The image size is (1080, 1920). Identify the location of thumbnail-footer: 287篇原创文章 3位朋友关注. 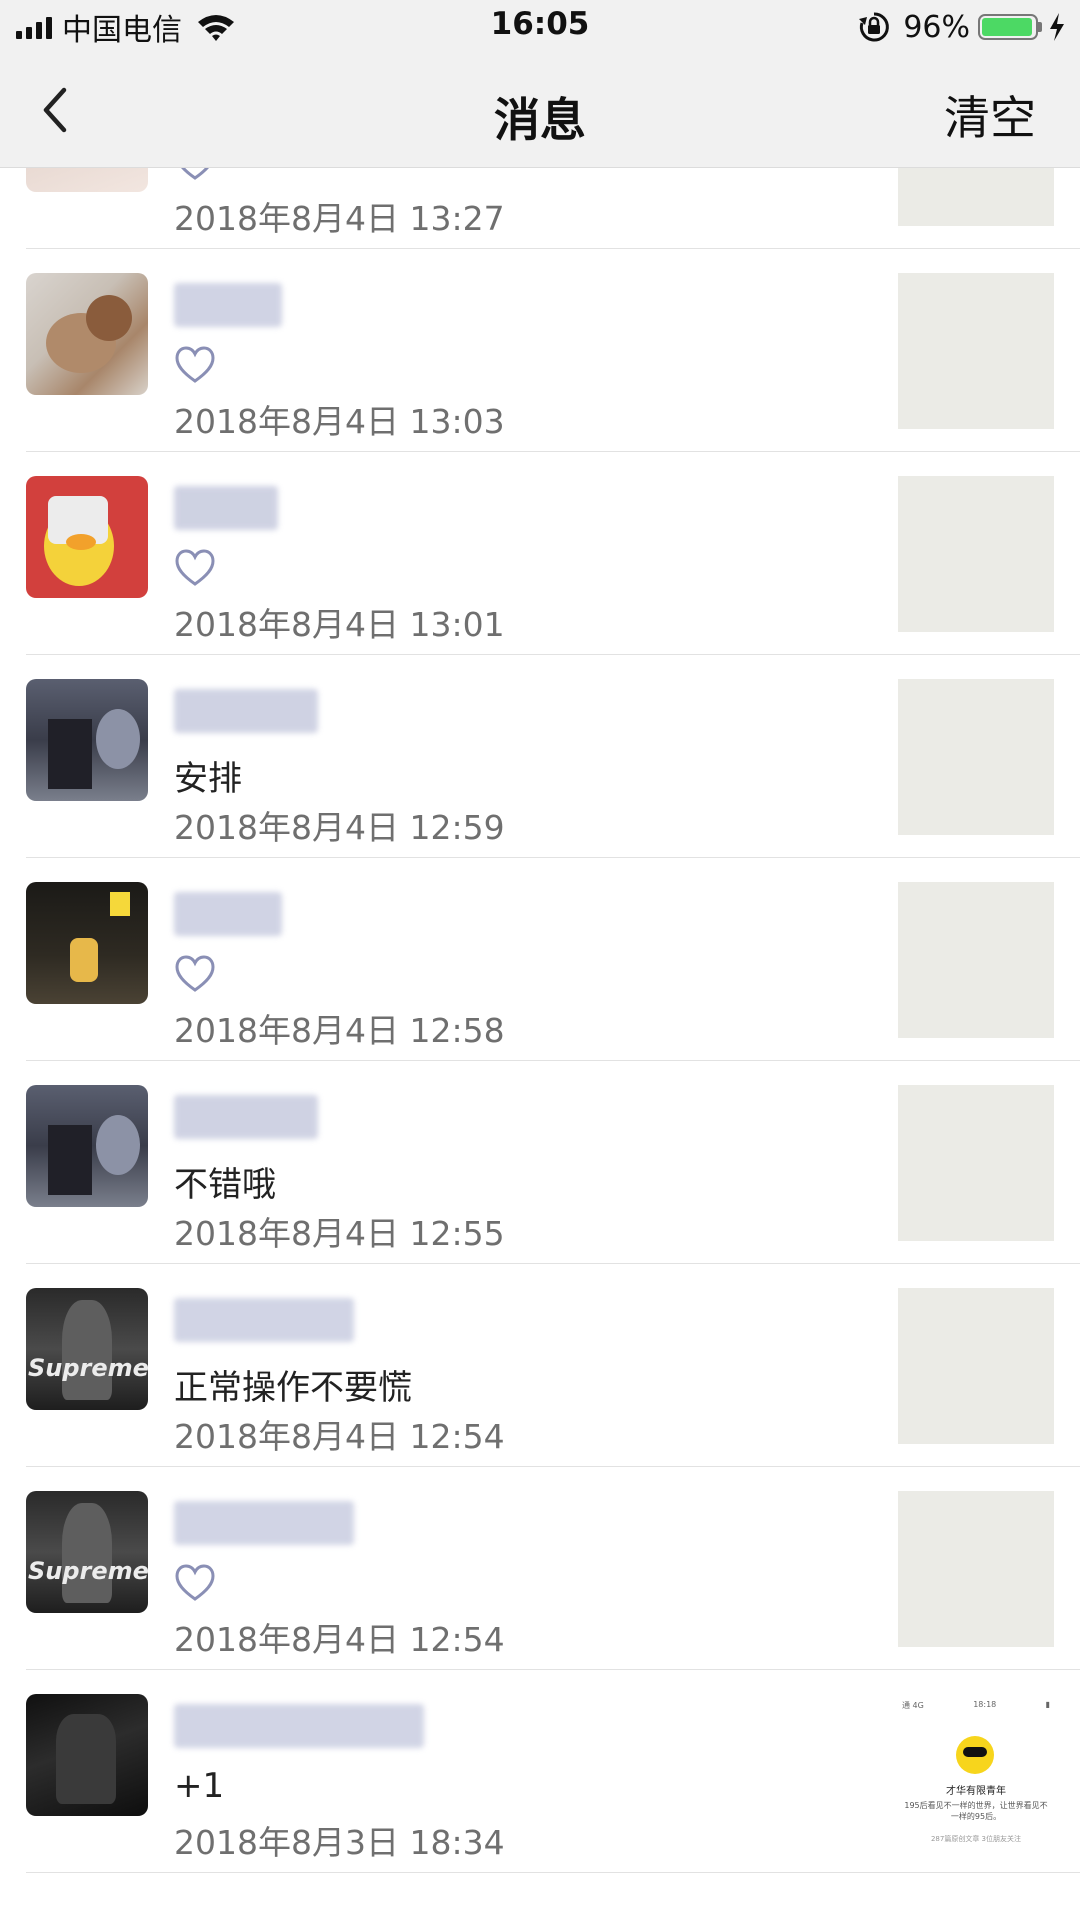
(976, 1839).